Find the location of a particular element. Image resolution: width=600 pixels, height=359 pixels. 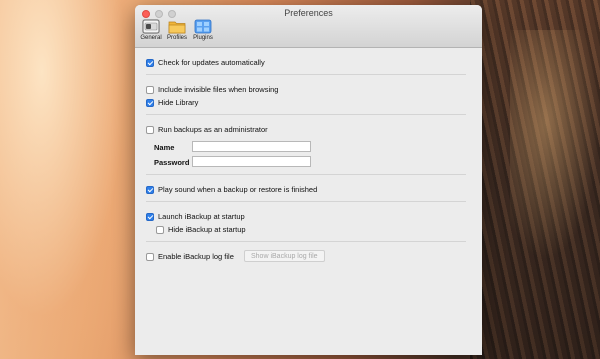

hide-library-checkbox is located at coordinates (150, 102).